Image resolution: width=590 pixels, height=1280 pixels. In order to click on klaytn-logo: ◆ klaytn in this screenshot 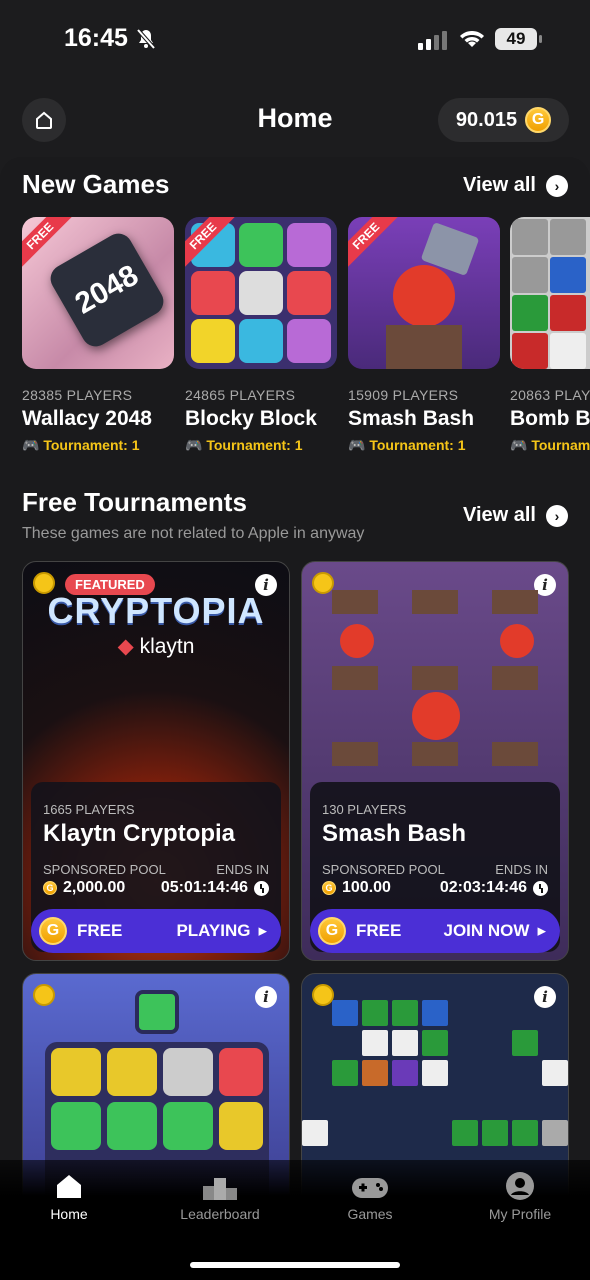, I will do `click(156, 646)`.